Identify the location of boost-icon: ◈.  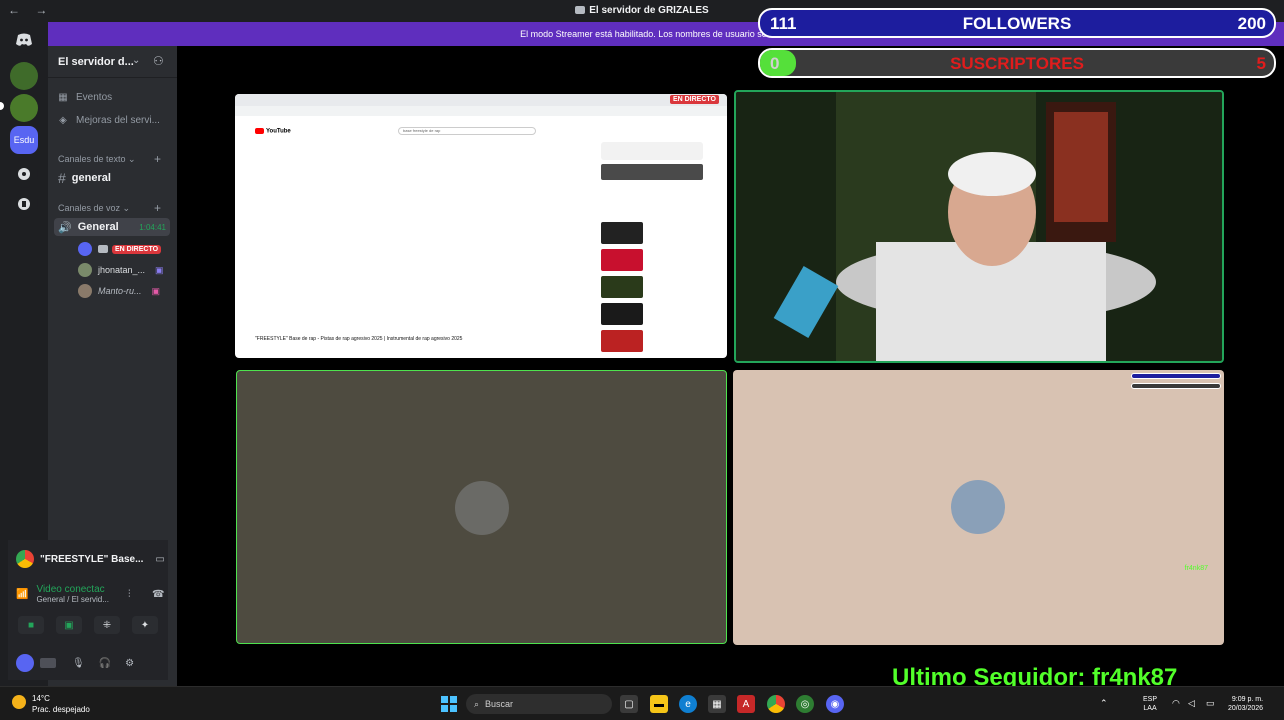
(63, 120).